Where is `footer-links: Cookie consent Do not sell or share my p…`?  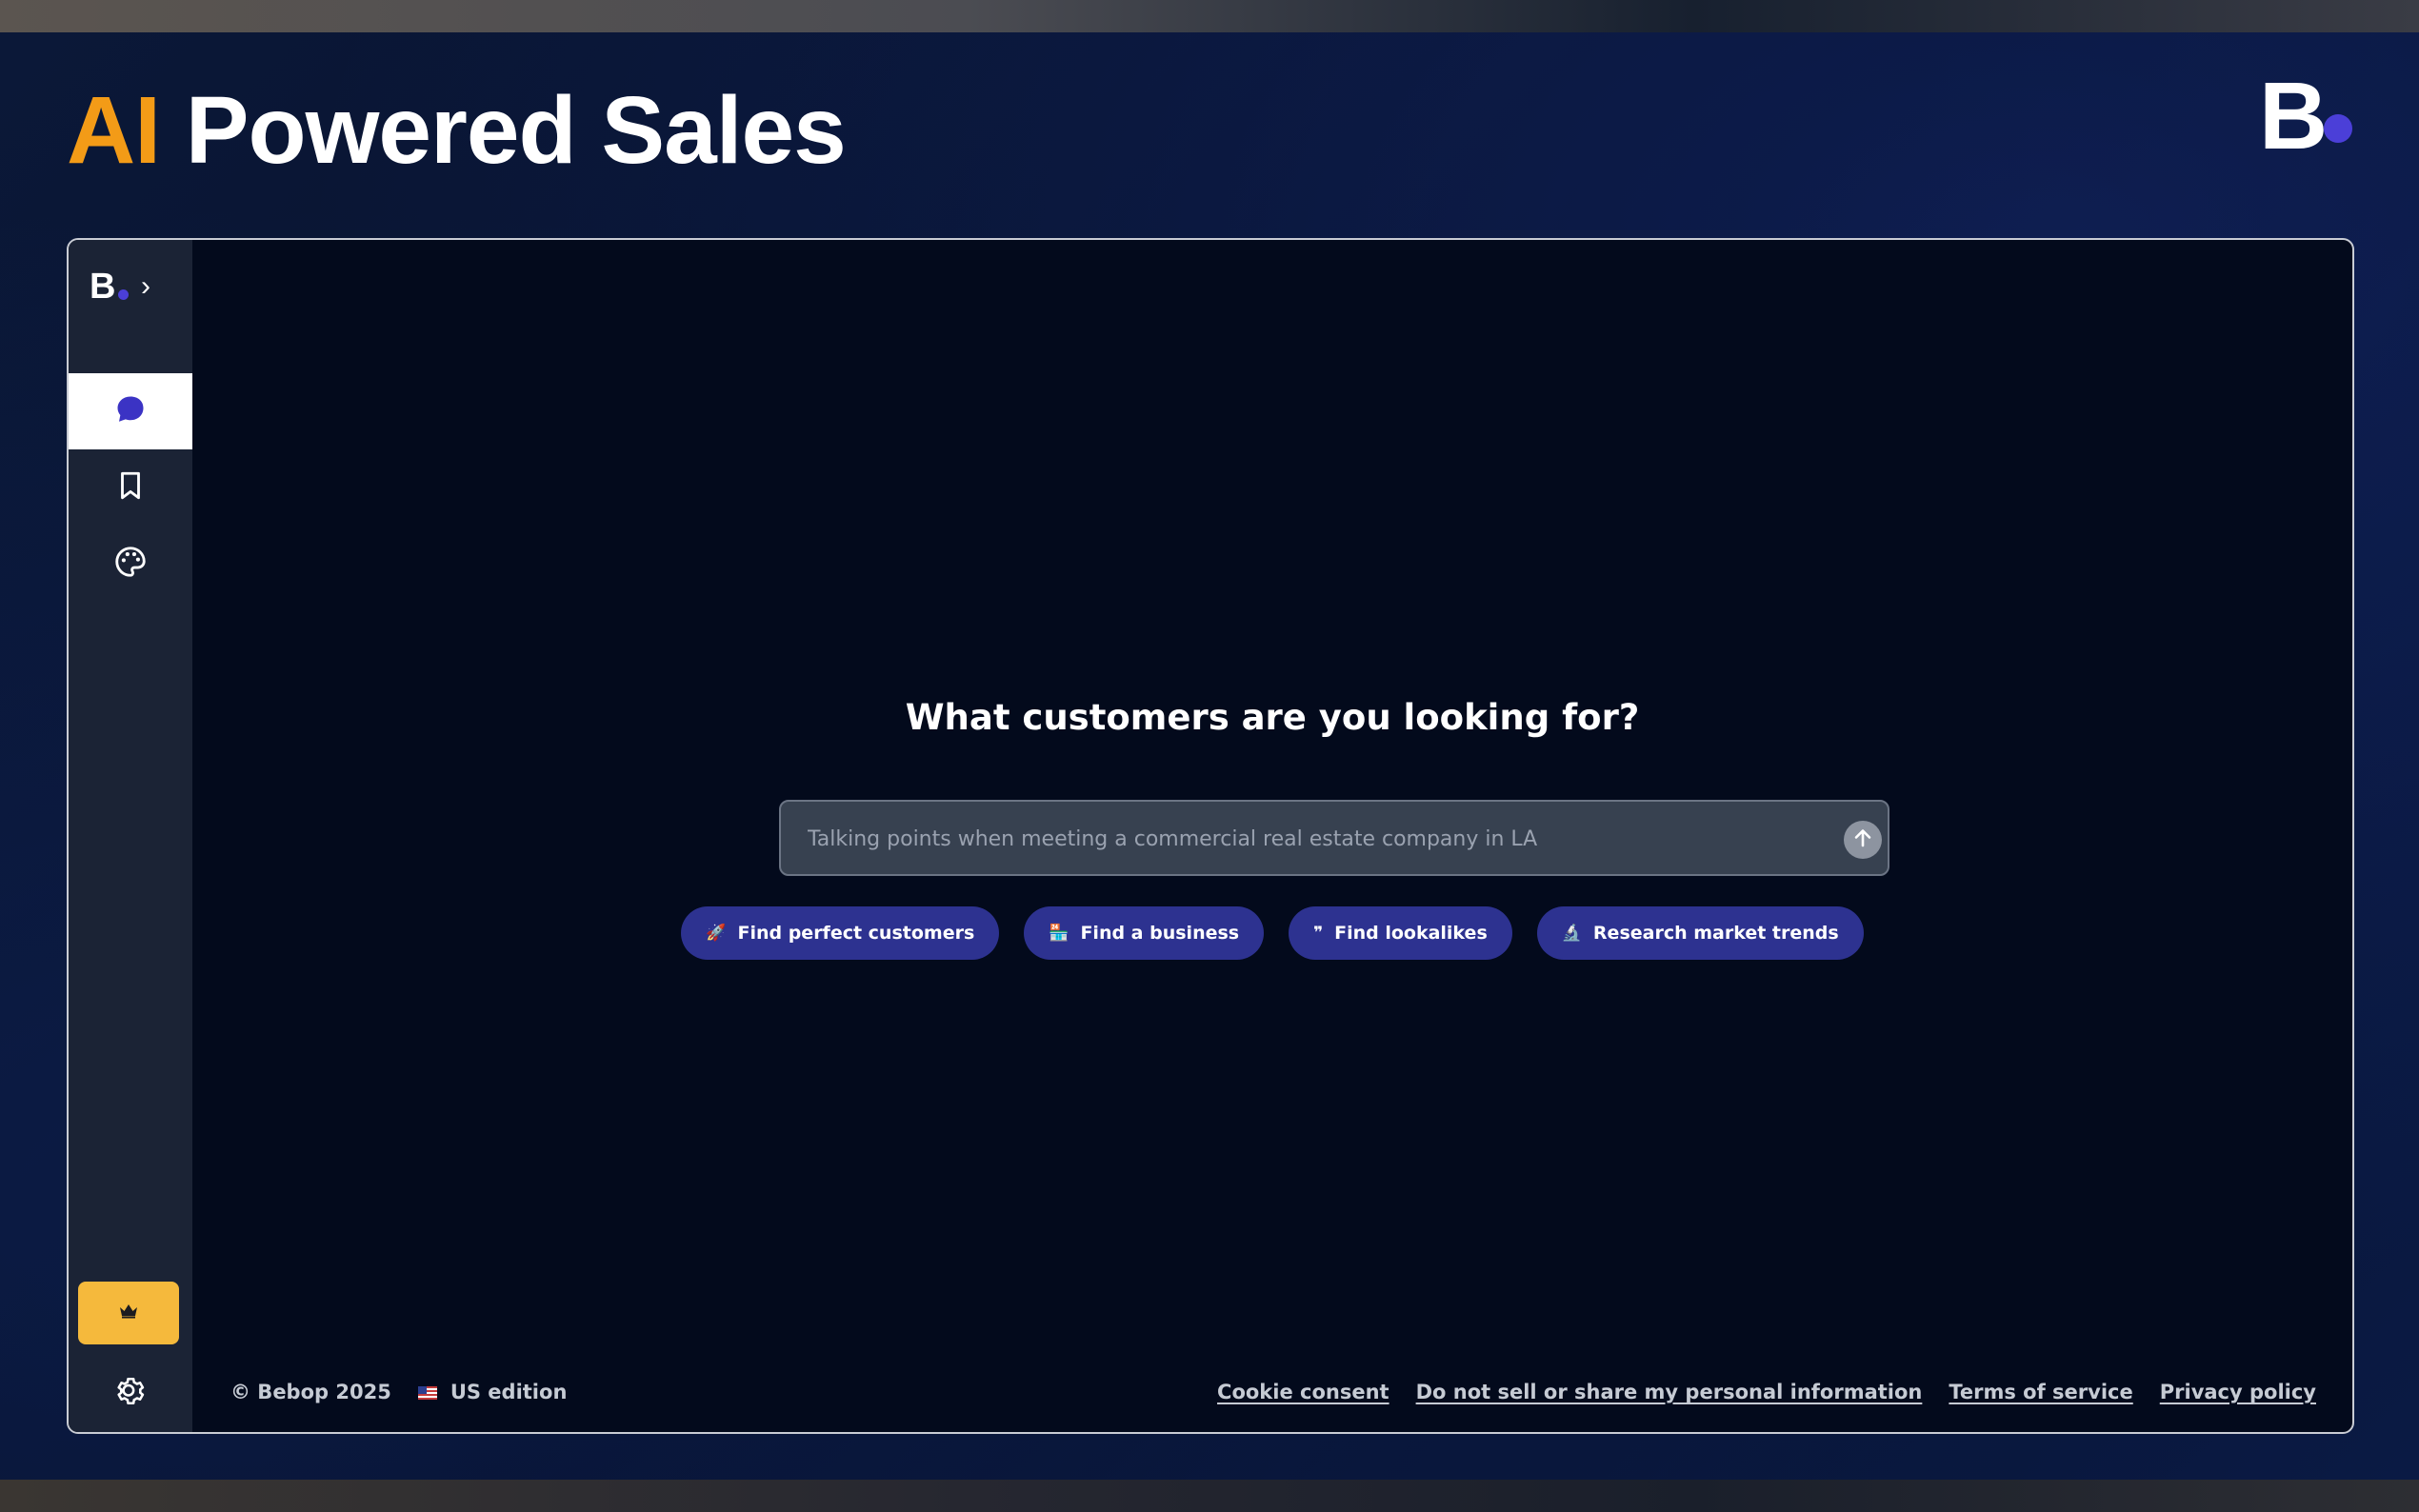 footer-links: Cookie consent Do not sell or share my p… is located at coordinates (1766, 1392).